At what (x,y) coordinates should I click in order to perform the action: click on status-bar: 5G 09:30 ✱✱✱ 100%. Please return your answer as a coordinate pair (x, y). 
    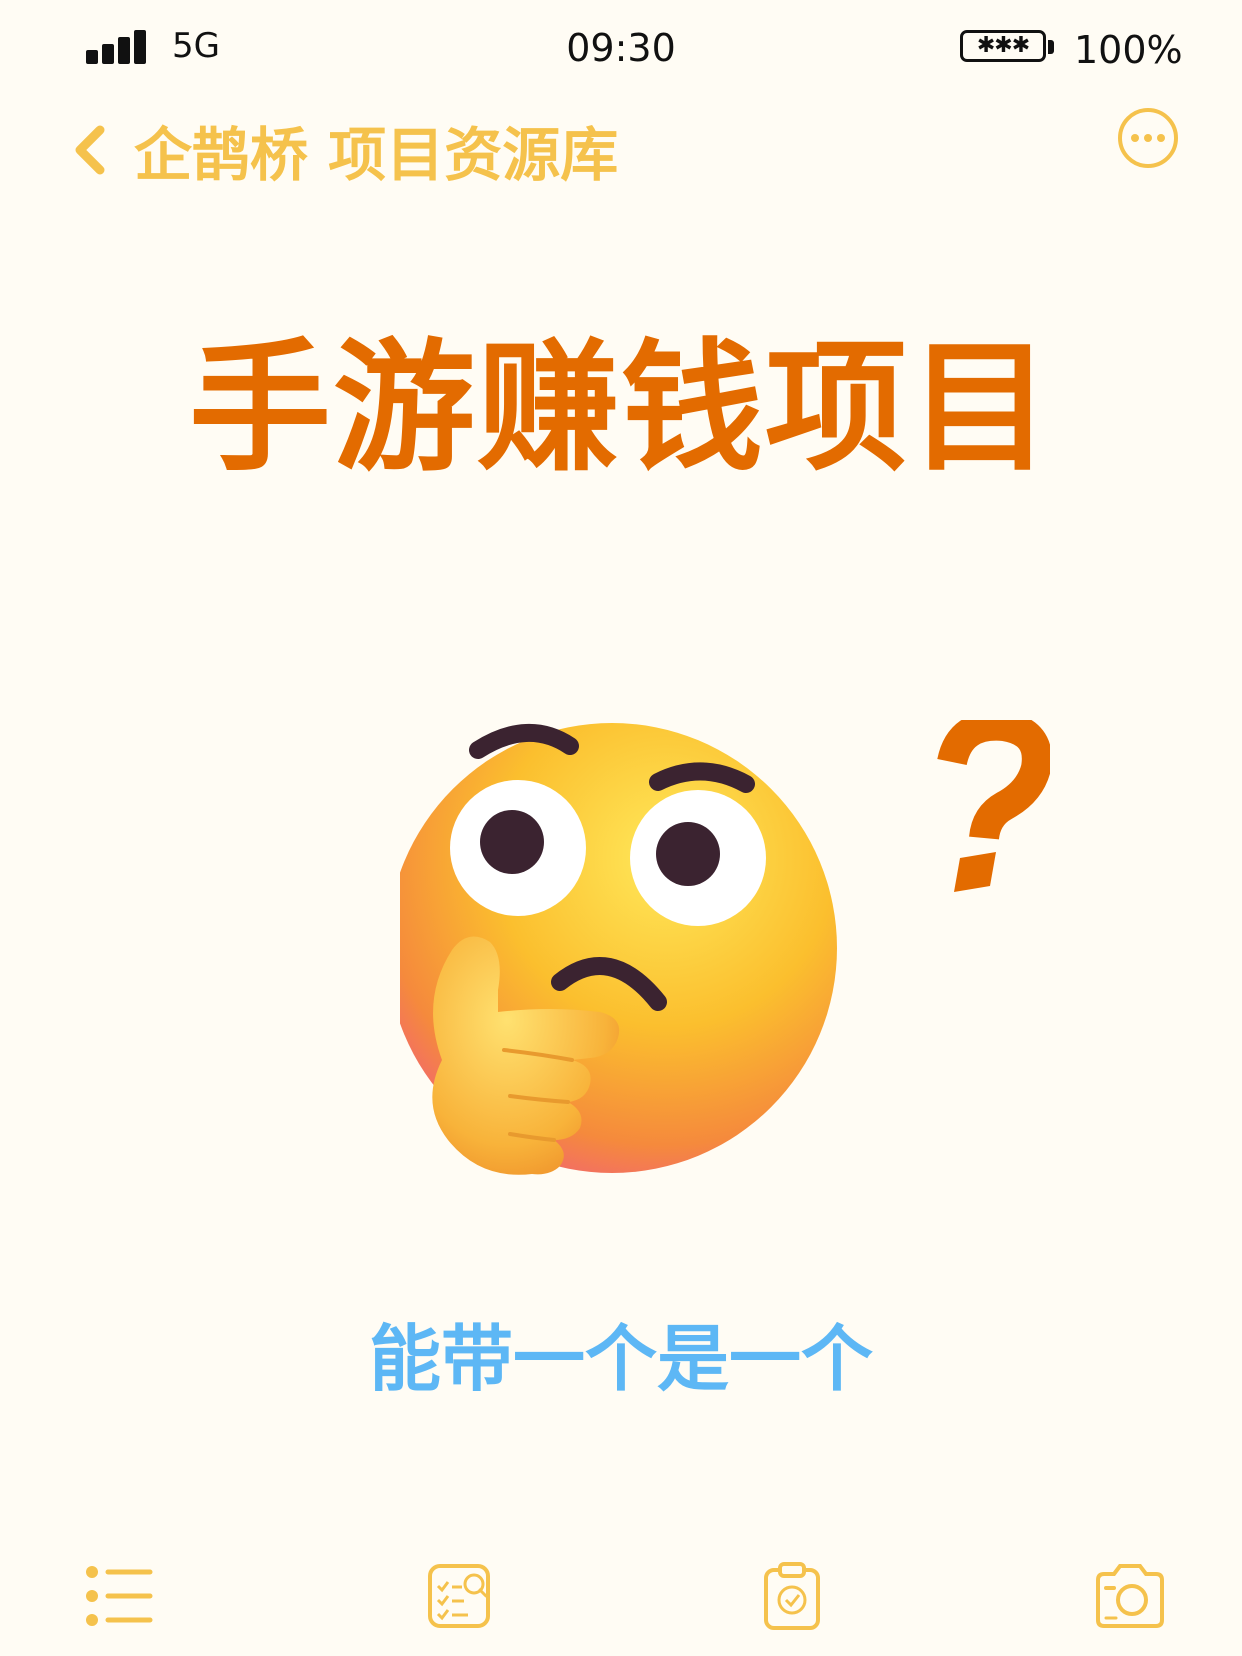
    Looking at the image, I should click on (621, 50).